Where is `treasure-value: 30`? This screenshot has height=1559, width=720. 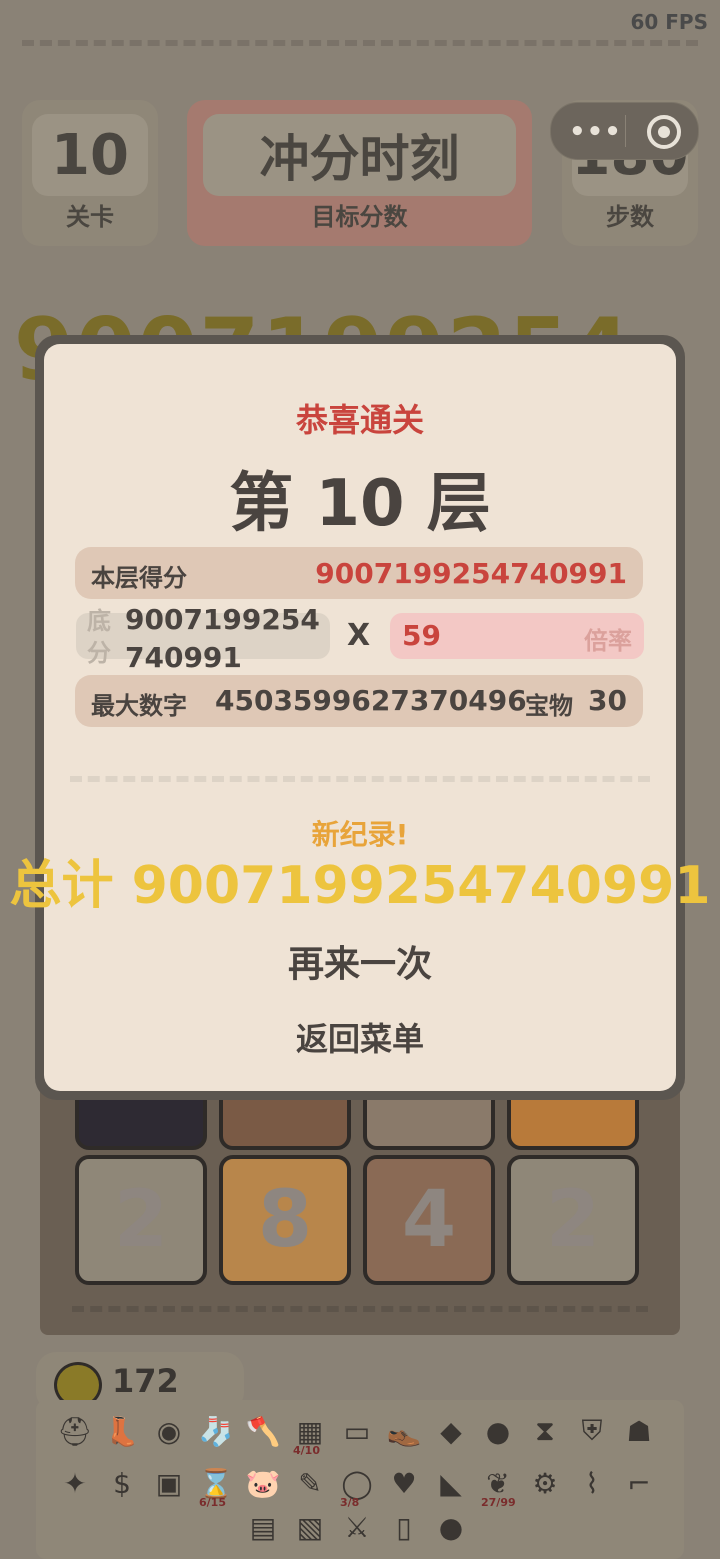
treasure-value: 30 is located at coordinates (607, 700).